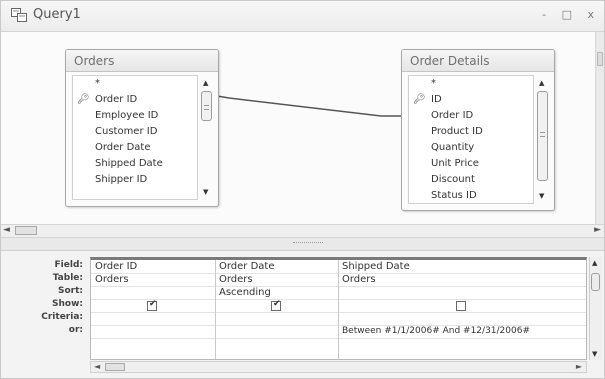 The height and width of the screenshot is (379, 605). I want to click on grid-column: Order Date Orders Ascending ✔, so click(277, 309).